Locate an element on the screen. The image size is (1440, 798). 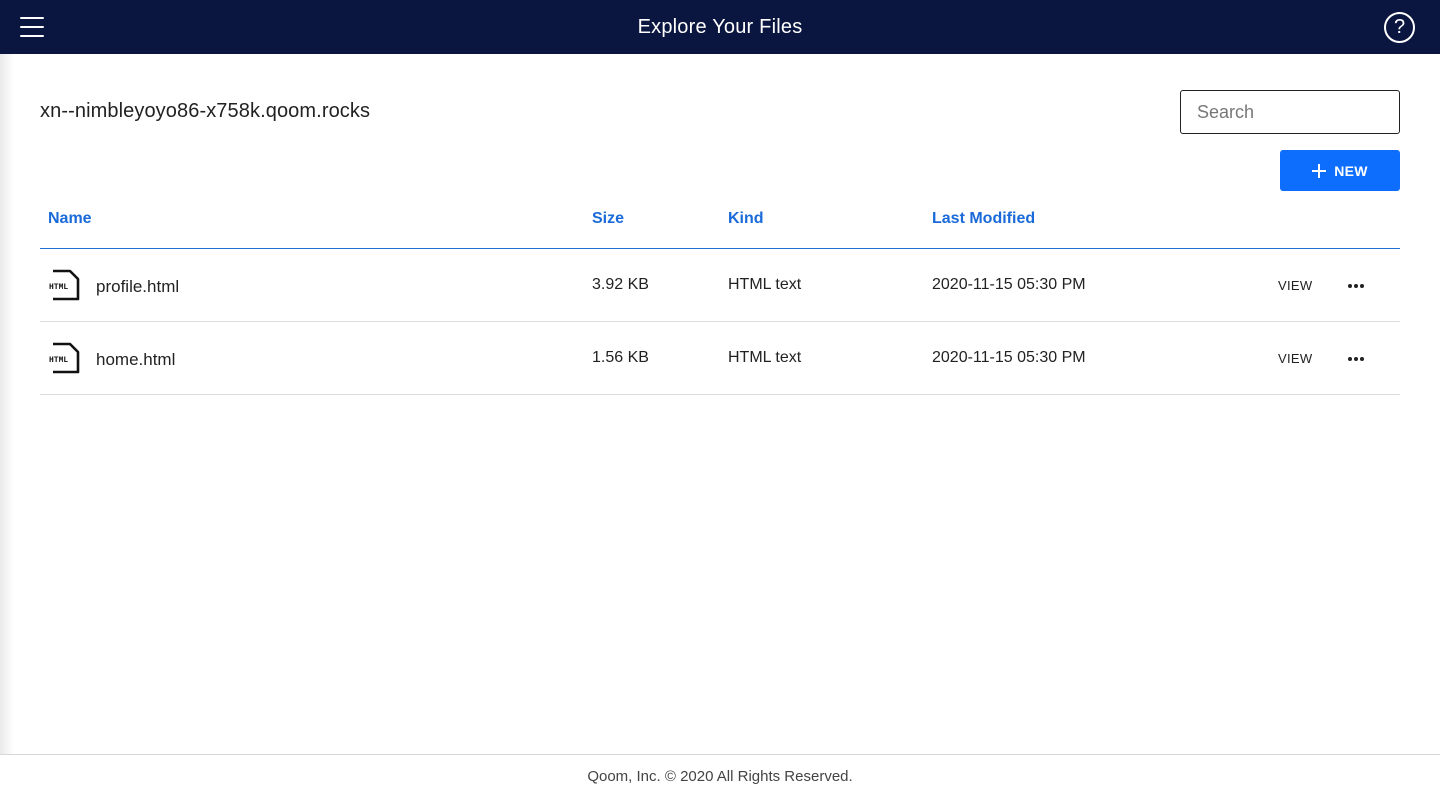
file-name: home.html is located at coordinates (135, 360).